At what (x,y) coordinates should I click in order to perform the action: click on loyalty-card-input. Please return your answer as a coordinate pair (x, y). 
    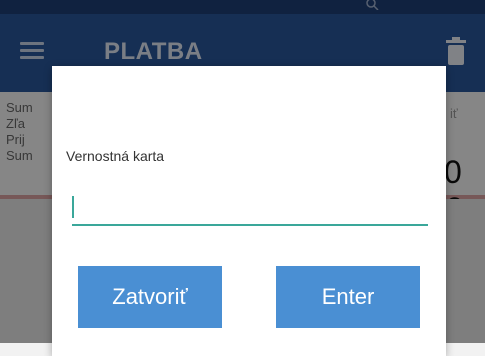
    Looking at the image, I should click on (250, 209).